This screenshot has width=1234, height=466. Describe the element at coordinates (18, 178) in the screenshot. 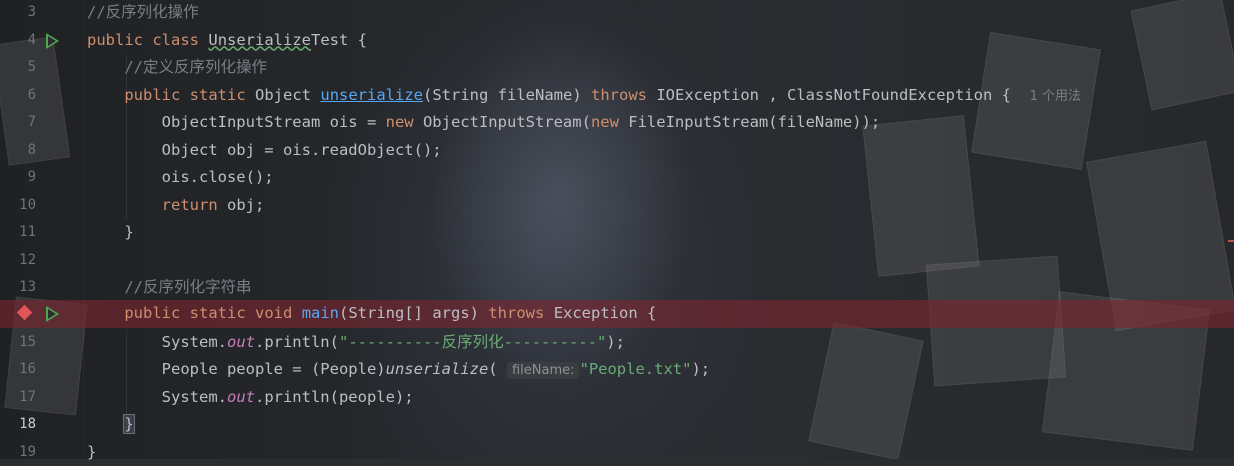

I see `line-number: 9` at that location.